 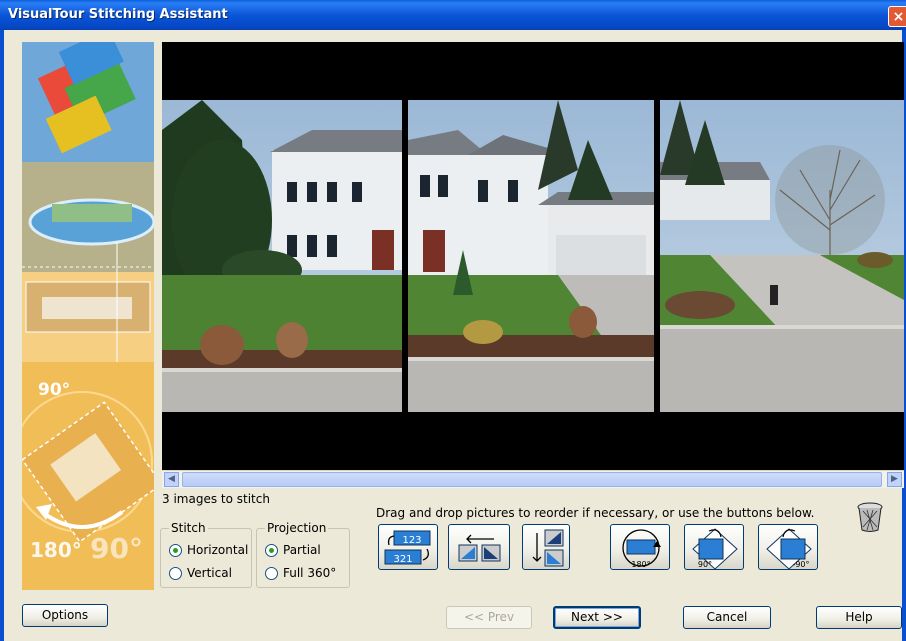 I want to click on rotate-90-button: 90°, so click(x=714, y=547).